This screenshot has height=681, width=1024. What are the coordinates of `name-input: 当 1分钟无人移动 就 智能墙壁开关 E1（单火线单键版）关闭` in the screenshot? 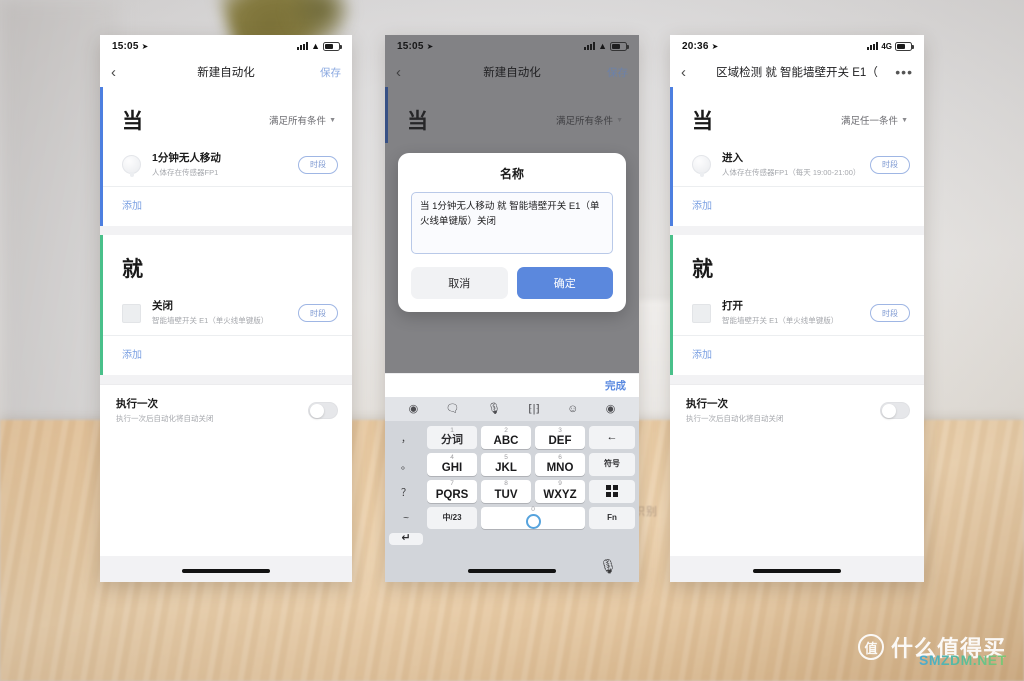 It's located at (512, 223).